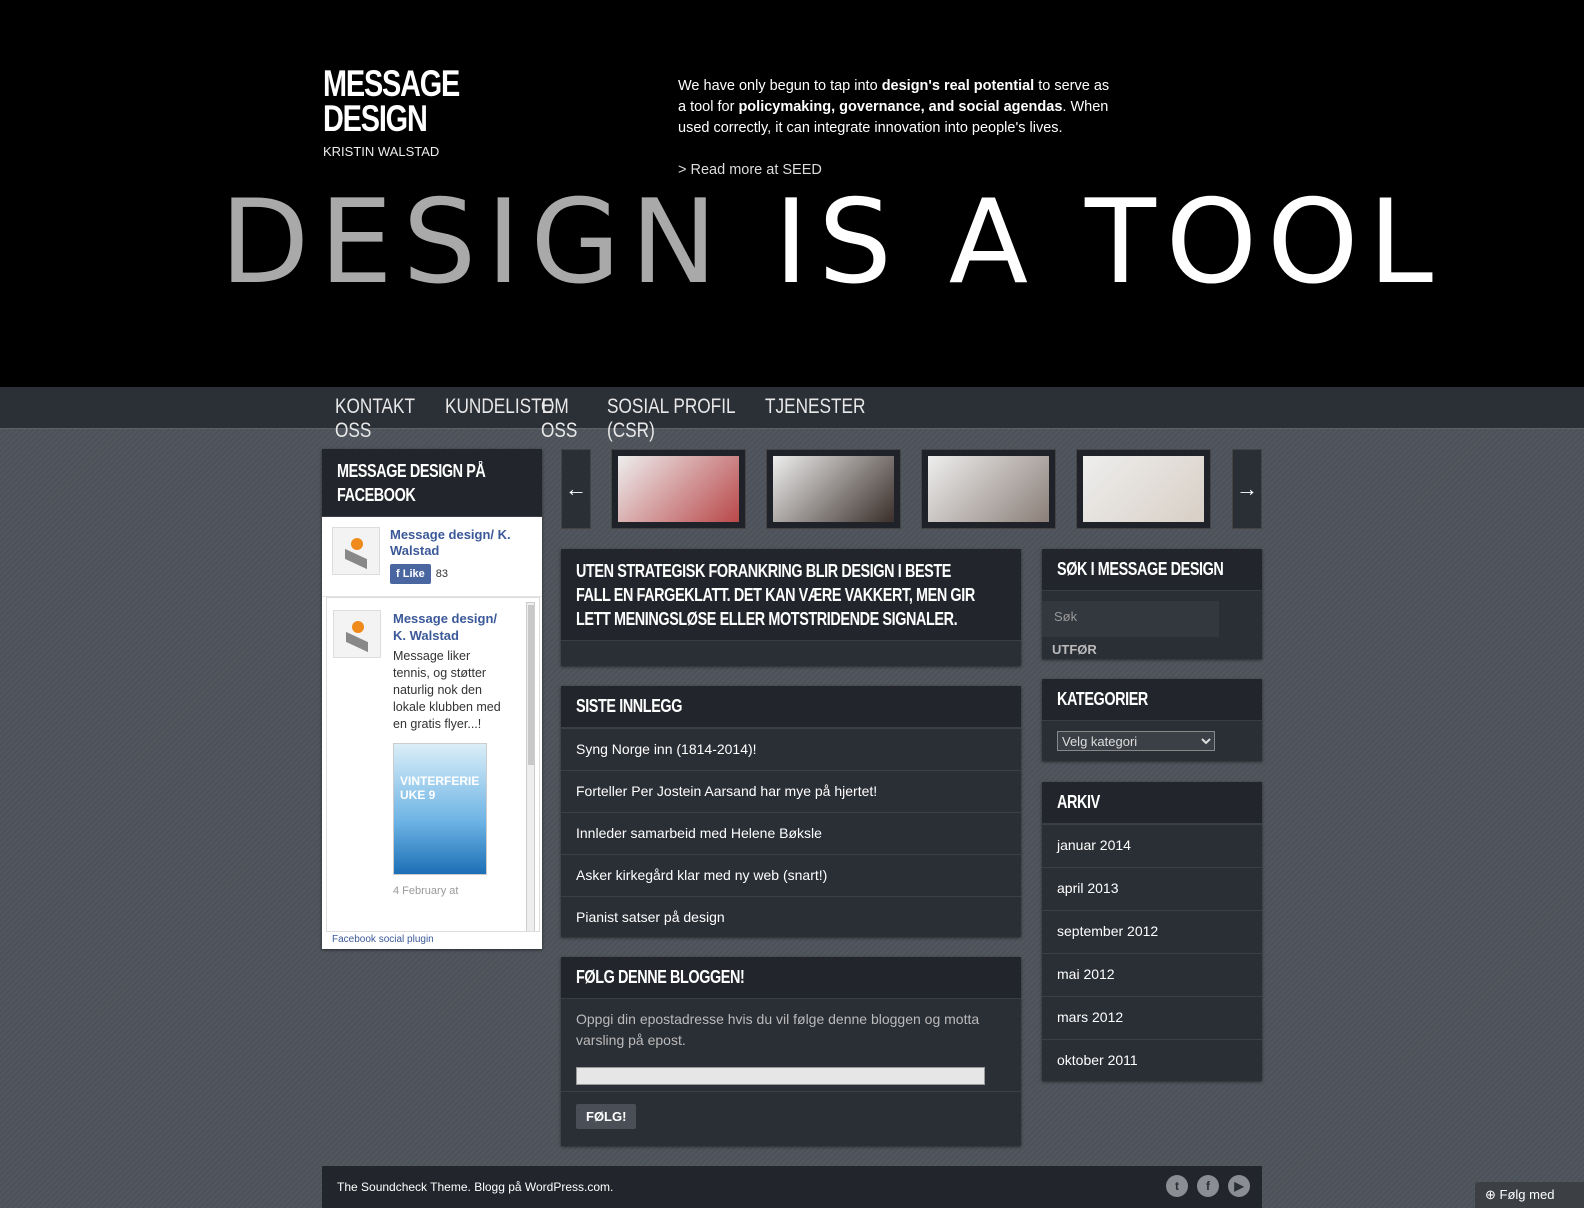 This screenshot has width=1584, height=1208. I want to click on facebook-page-name: Message design/ K. Walstad, so click(461, 543).